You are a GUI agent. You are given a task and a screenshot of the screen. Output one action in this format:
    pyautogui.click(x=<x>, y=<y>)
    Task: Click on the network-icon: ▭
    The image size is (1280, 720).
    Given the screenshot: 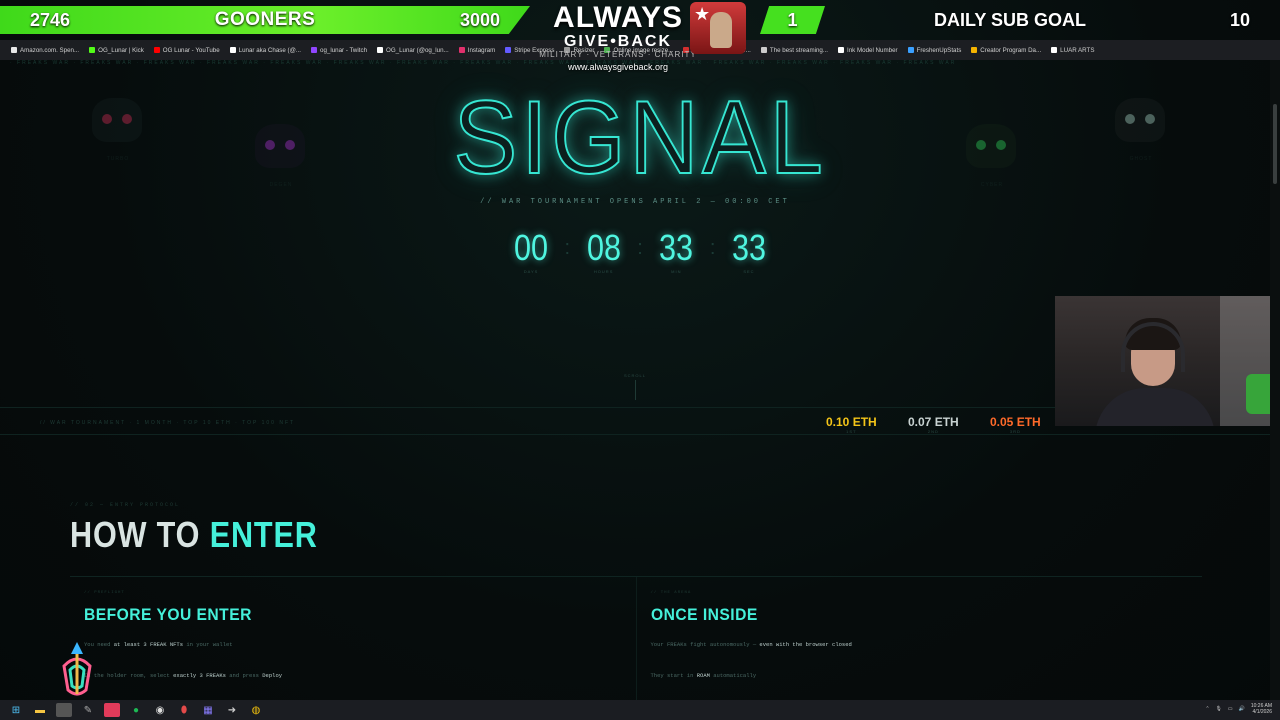 What is the action you would take?
    pyautogui.click(x=1230, y=709)
    